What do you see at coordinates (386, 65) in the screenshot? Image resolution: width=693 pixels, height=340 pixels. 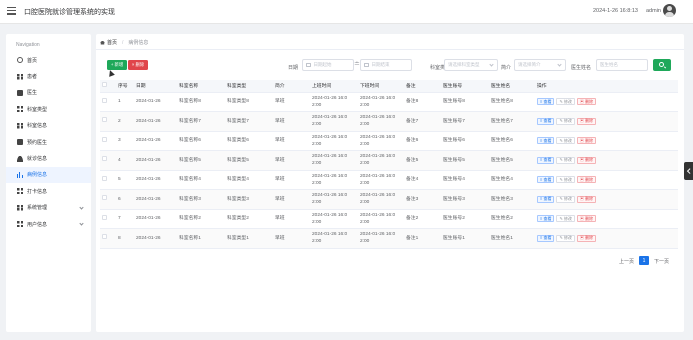 I see `date-end-input: 日期结束` at bounding box center [386, 65].